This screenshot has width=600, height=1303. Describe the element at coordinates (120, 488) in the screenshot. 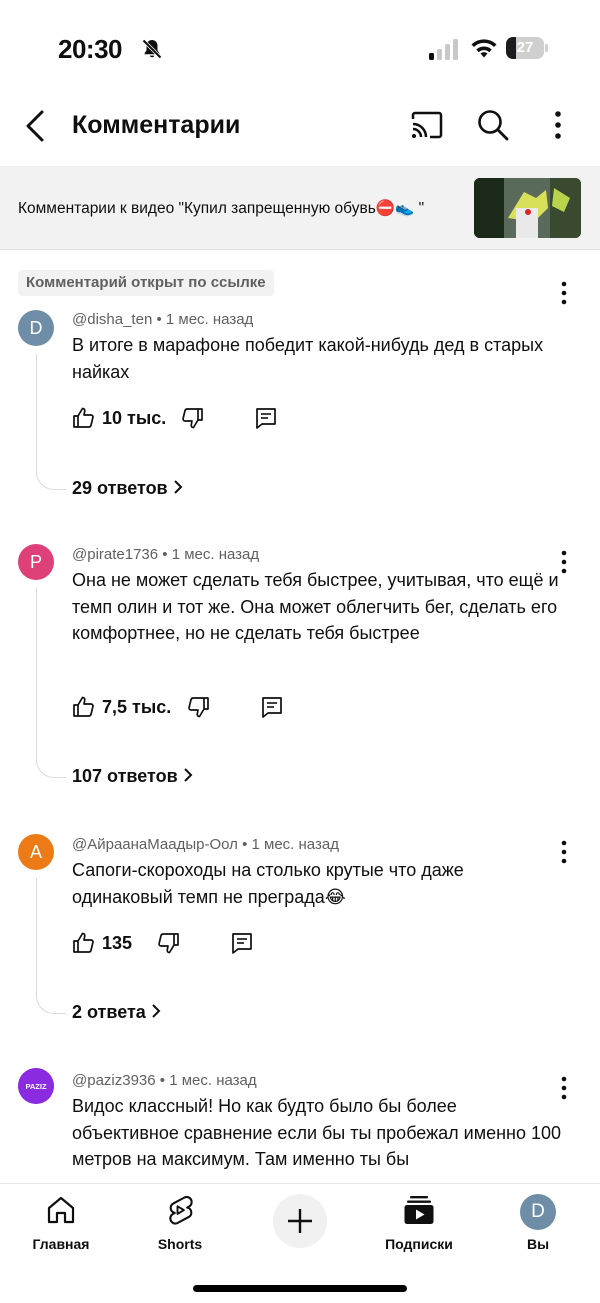

I see `replies-count: 29 ответов` at that location.